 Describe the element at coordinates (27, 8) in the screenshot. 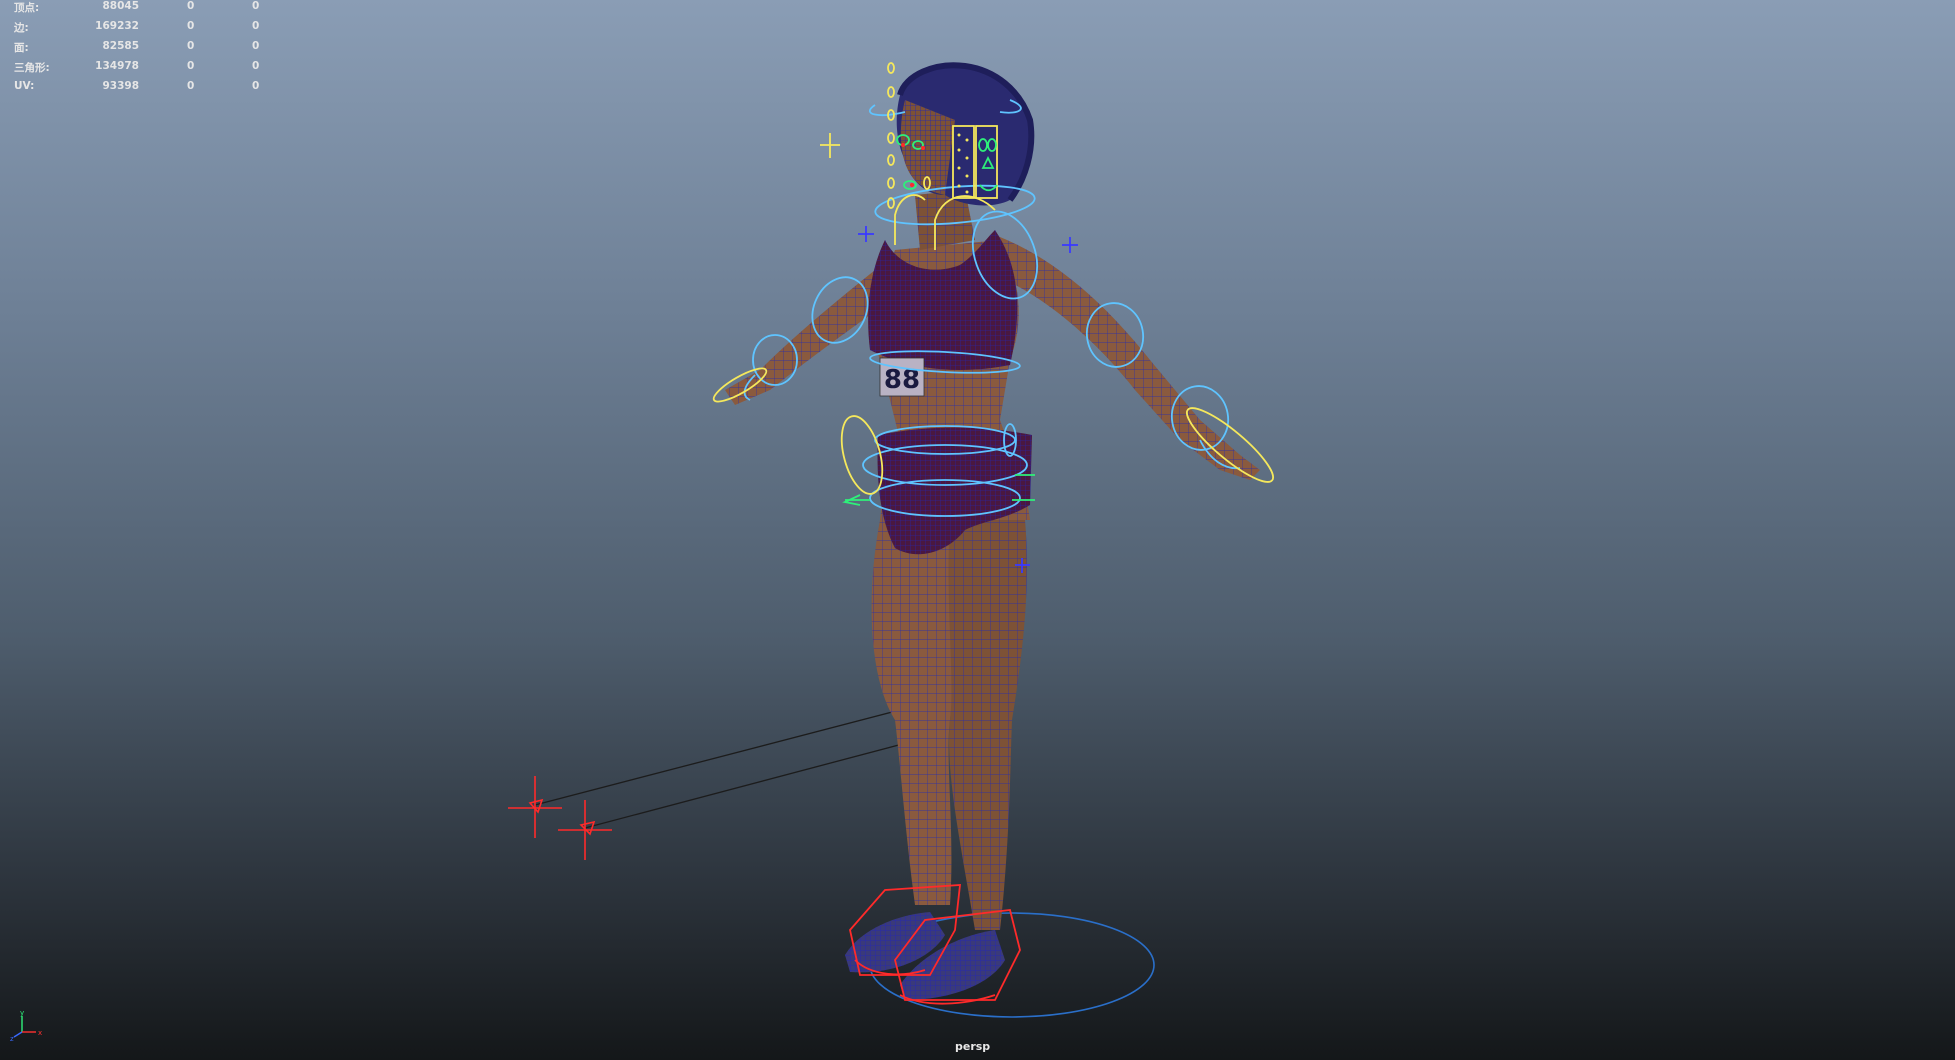

I see `hud-label: 顶点:` at that location.